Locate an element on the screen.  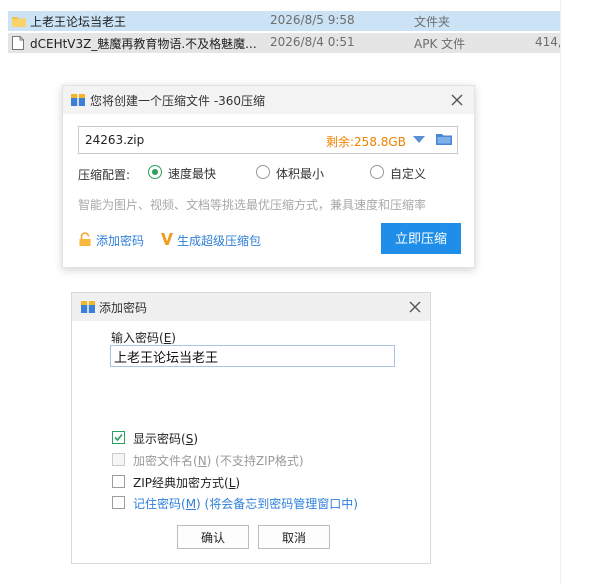
compress-hint: 智能为图片、视频、文档等挑选最优压缩方式，兼具速度和压缩率 is located at coordinates (252, 205).